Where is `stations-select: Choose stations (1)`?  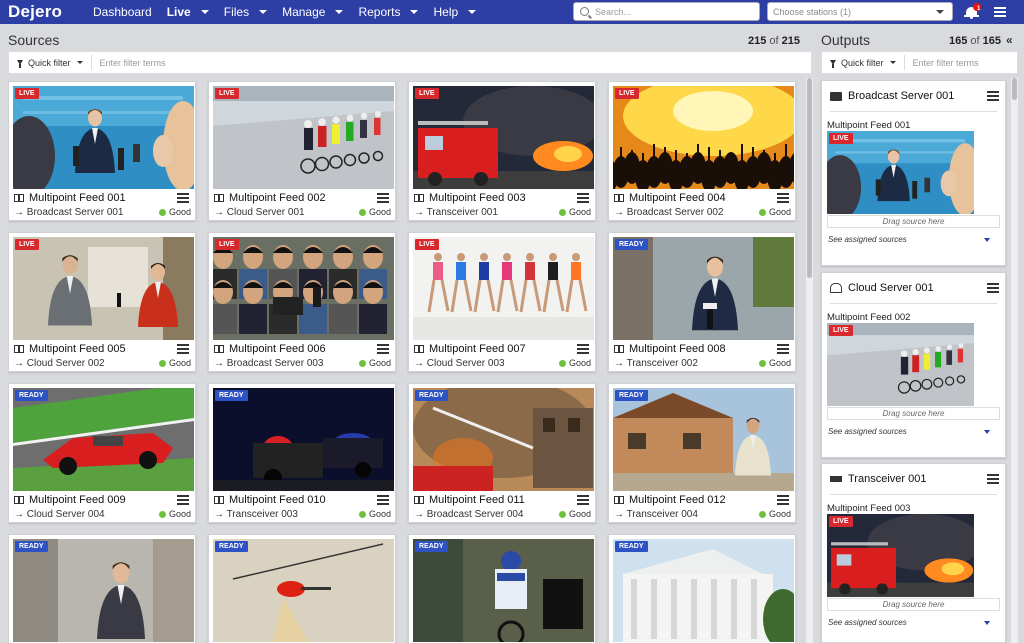
stations-select: Choose stations (1) is located at coordinates (860, 11).